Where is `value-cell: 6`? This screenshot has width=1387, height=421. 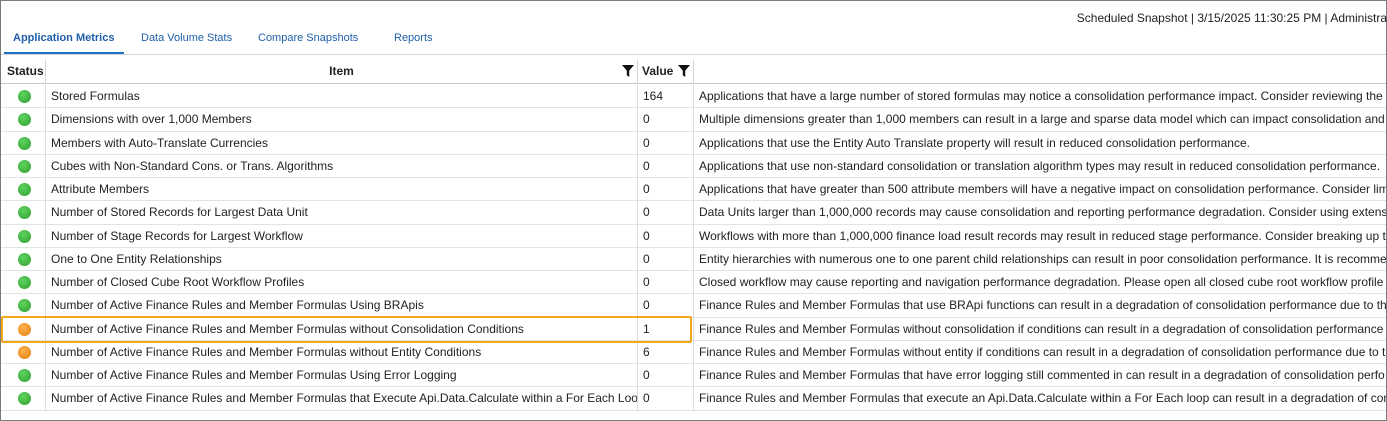
value-cell: 6 is located at coordinates (666, 351).